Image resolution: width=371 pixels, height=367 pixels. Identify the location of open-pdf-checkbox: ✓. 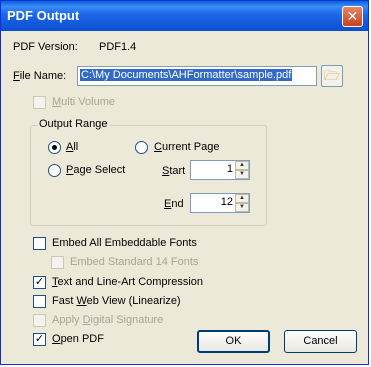
(39, 339).